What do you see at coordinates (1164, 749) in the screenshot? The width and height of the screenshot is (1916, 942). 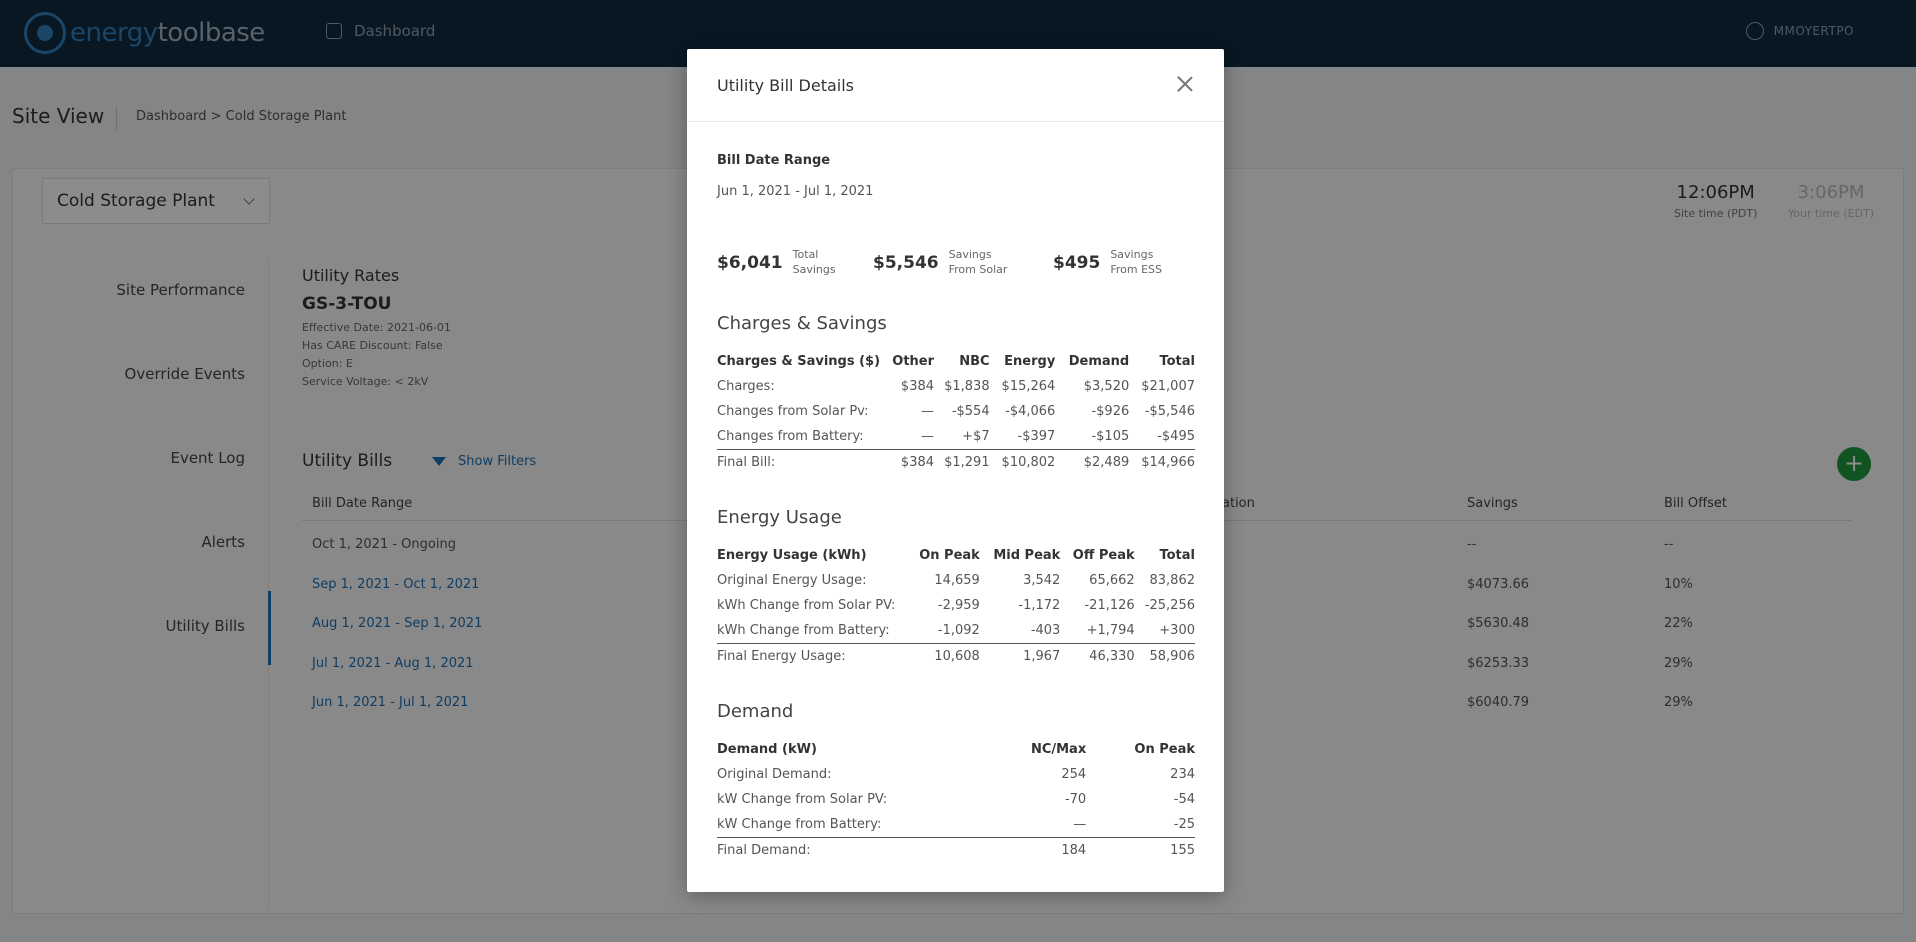 I see `demand-header-on-peak: On Peak` at bounding box center [1164, 749].